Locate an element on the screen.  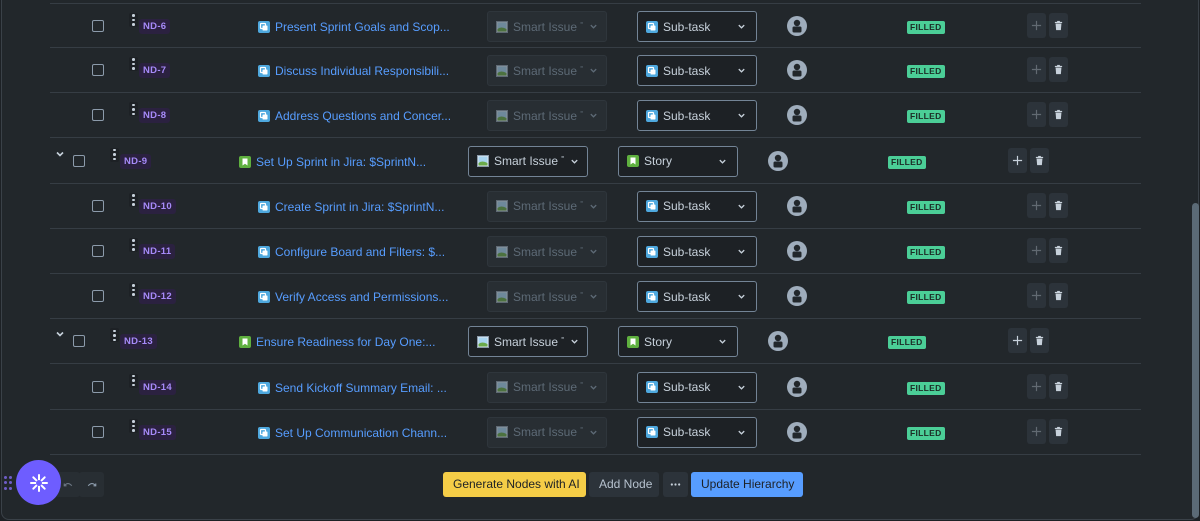
node-id-badge: ND-10 is located at coordinates (157, 206).